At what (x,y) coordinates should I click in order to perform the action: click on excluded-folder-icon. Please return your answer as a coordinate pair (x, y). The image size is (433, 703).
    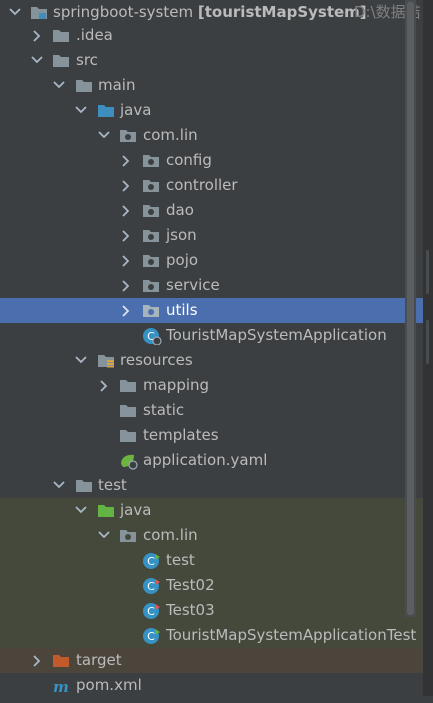
    Looking at the image, I should click on (61, 660).